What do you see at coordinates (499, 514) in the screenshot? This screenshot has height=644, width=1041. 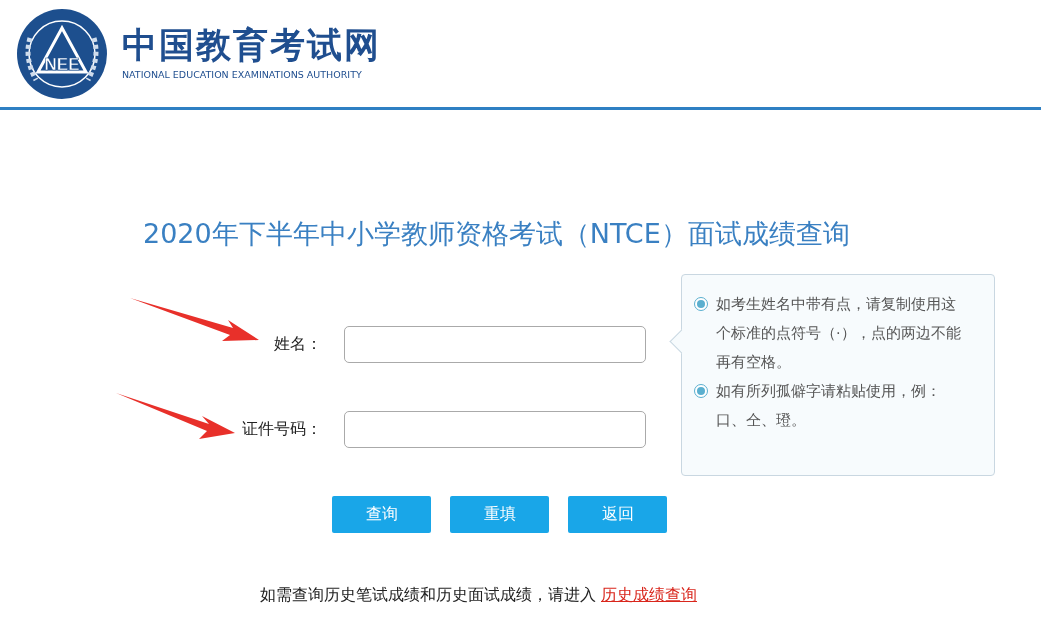 I see `action-button: 重填` at bounding box center [499, 514].